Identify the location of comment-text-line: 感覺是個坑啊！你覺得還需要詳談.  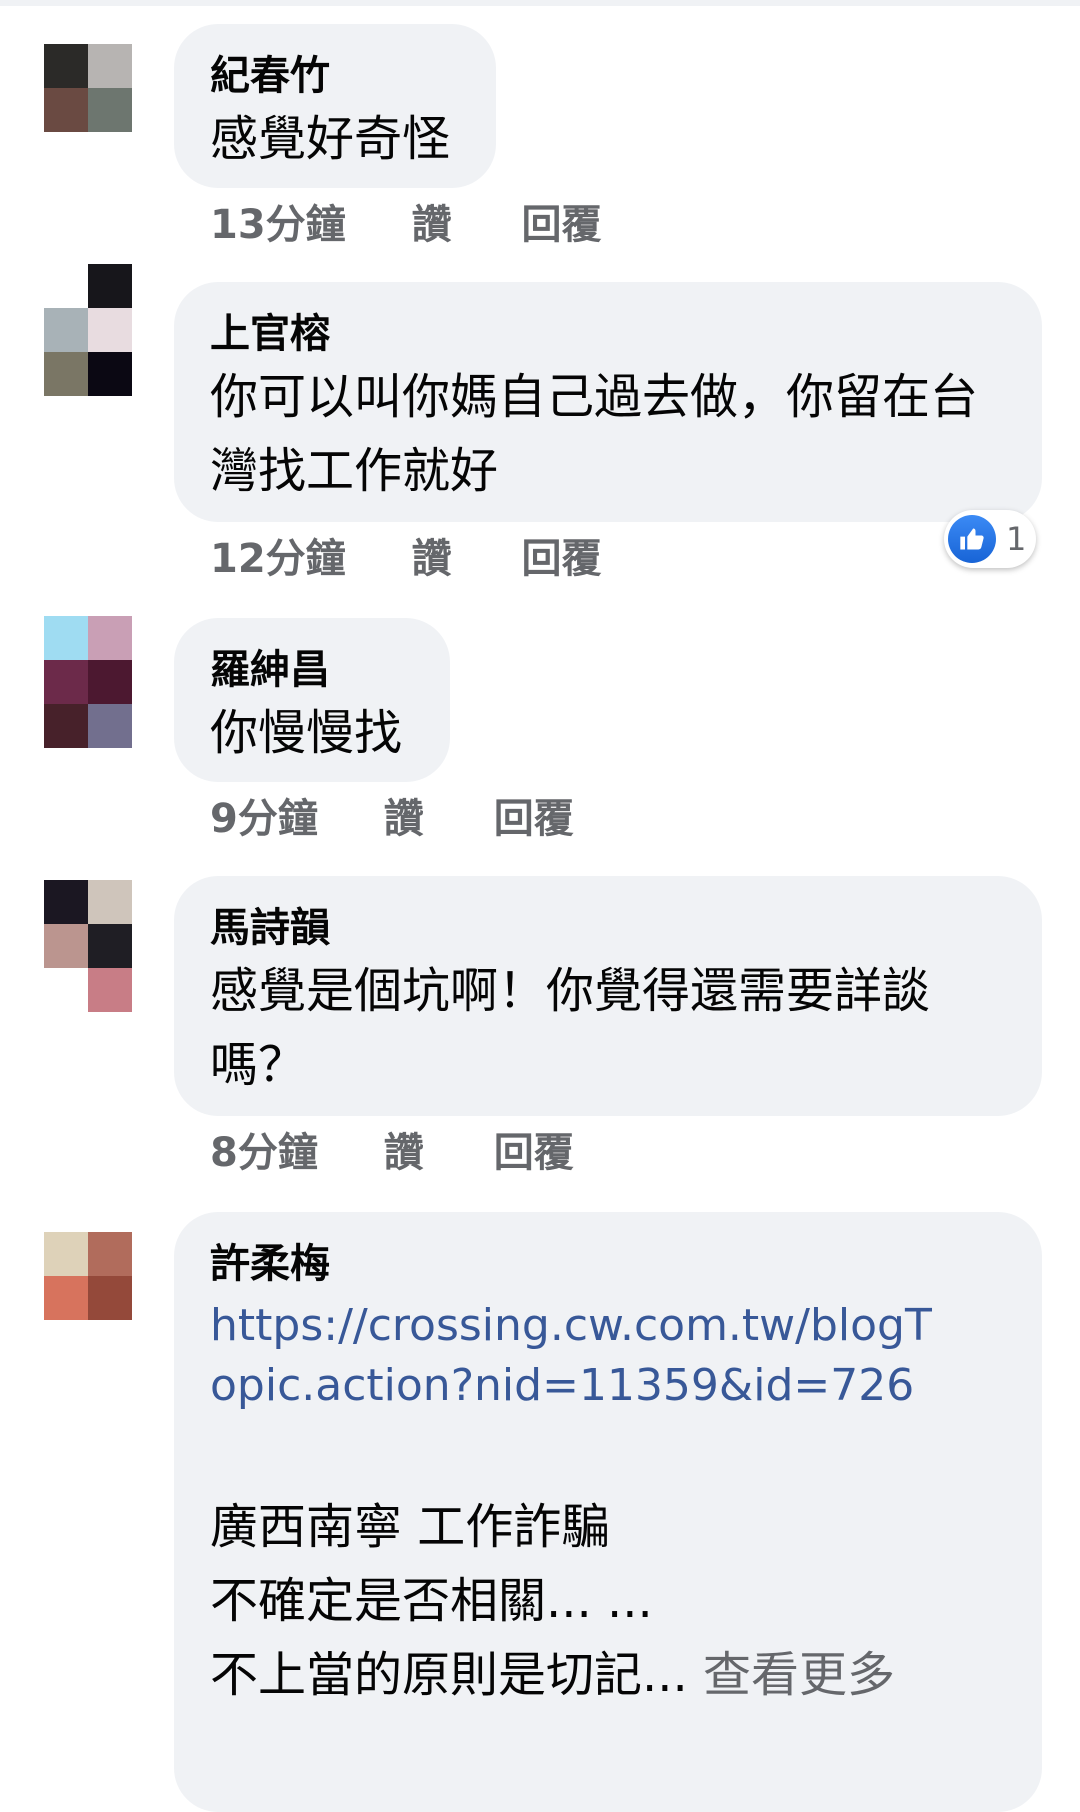
(570, 991).